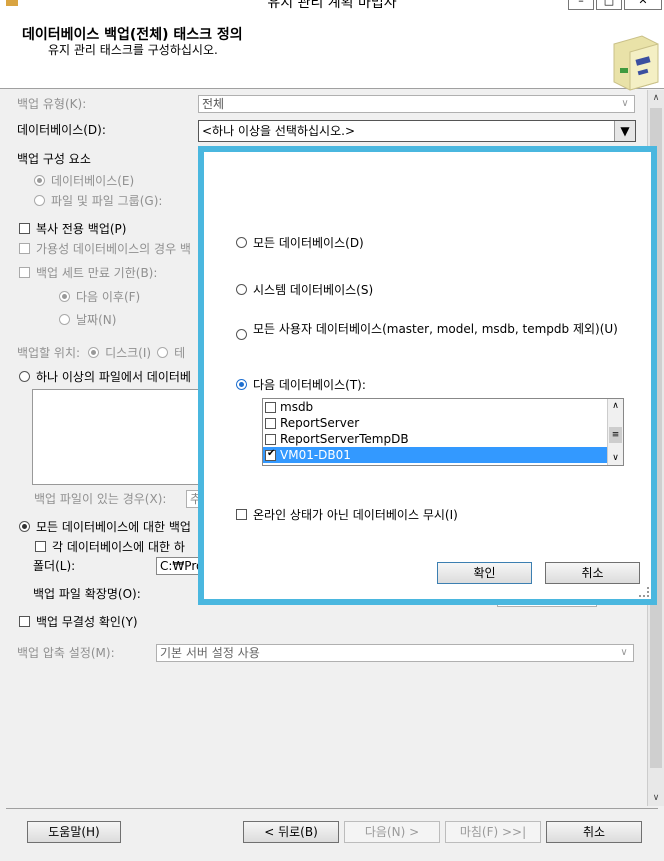  What do you see at coordinates (66, 653) in the screenshot?
I see `compression-label: 백업 압축 설정(M):` at bounding box center [66, 653].